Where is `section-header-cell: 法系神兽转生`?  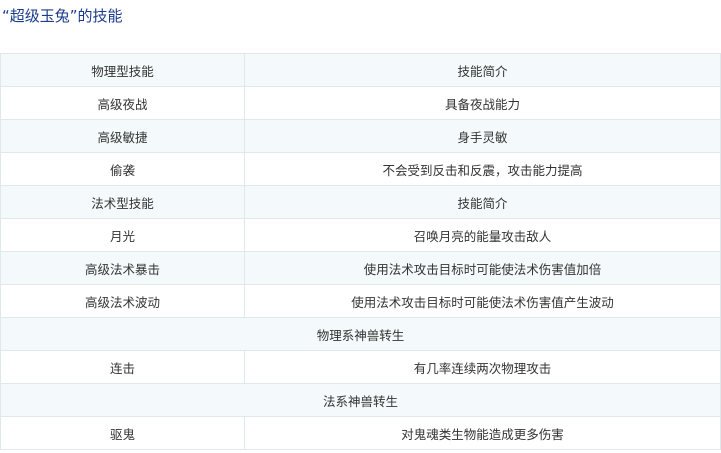
section-header-cell: 法系神兽转生 is located at coordinates (360, 400).